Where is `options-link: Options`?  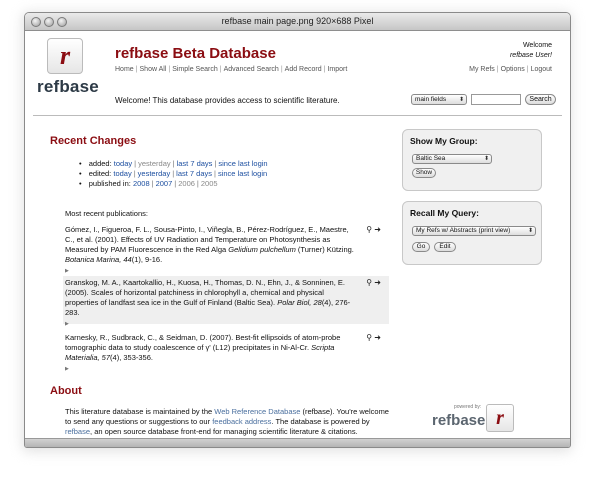
options-link: Options is located at coordinates (513, 69).